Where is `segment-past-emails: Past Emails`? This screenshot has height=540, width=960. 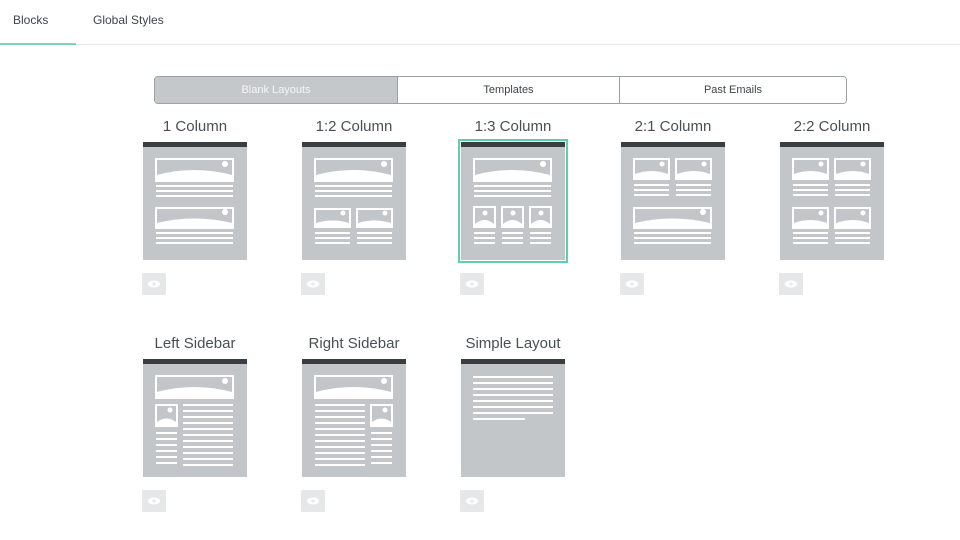 segment-past-emails: Past Emails is located at coordinates (732, 90).